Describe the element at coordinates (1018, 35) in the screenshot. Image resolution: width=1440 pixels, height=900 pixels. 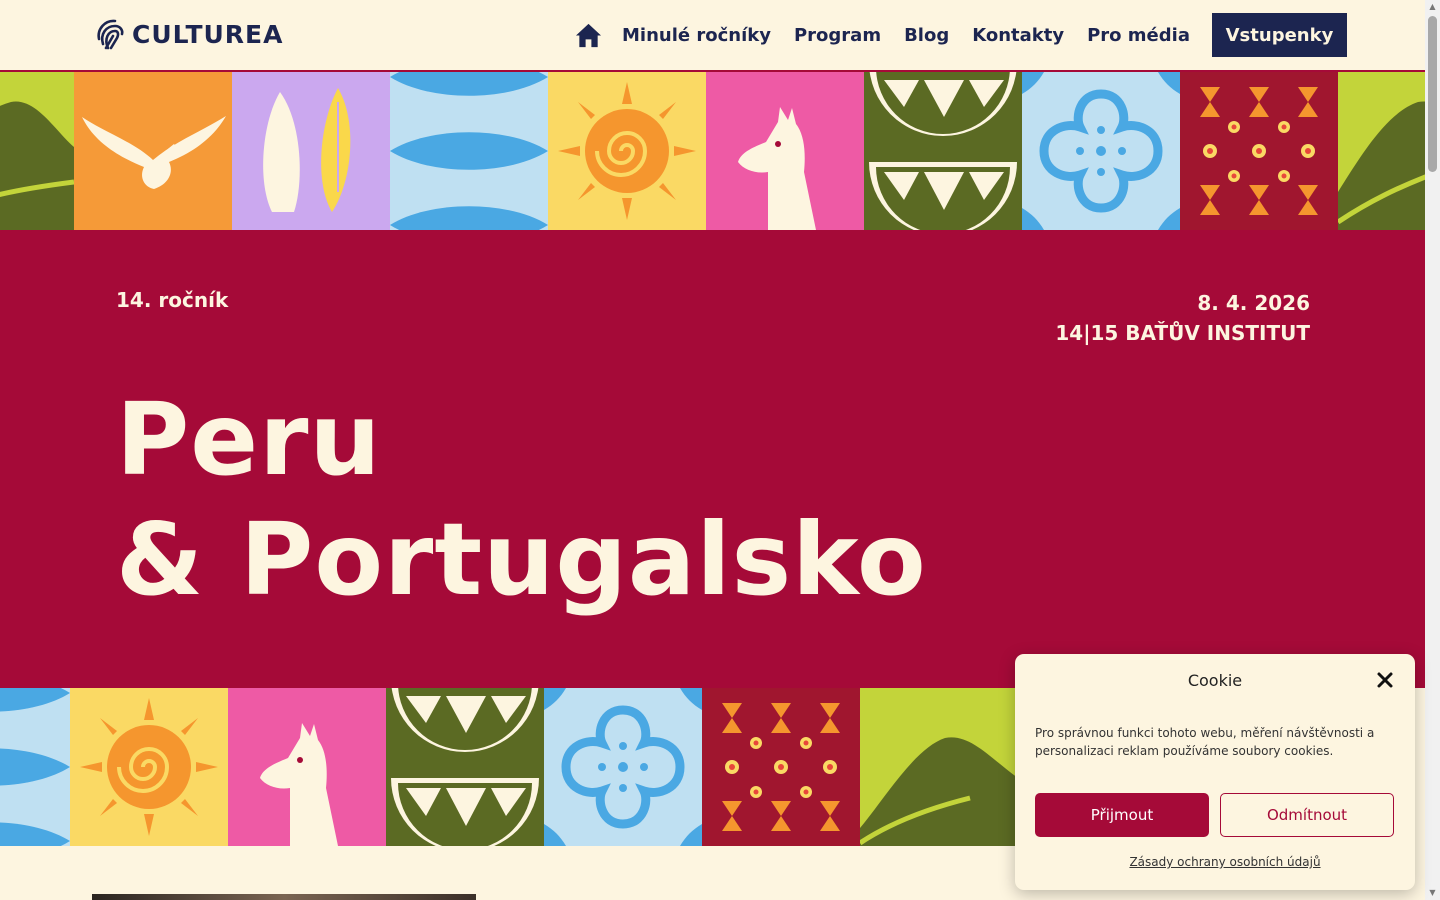
I see `nav-item-contacts: Kontakty` at that location.